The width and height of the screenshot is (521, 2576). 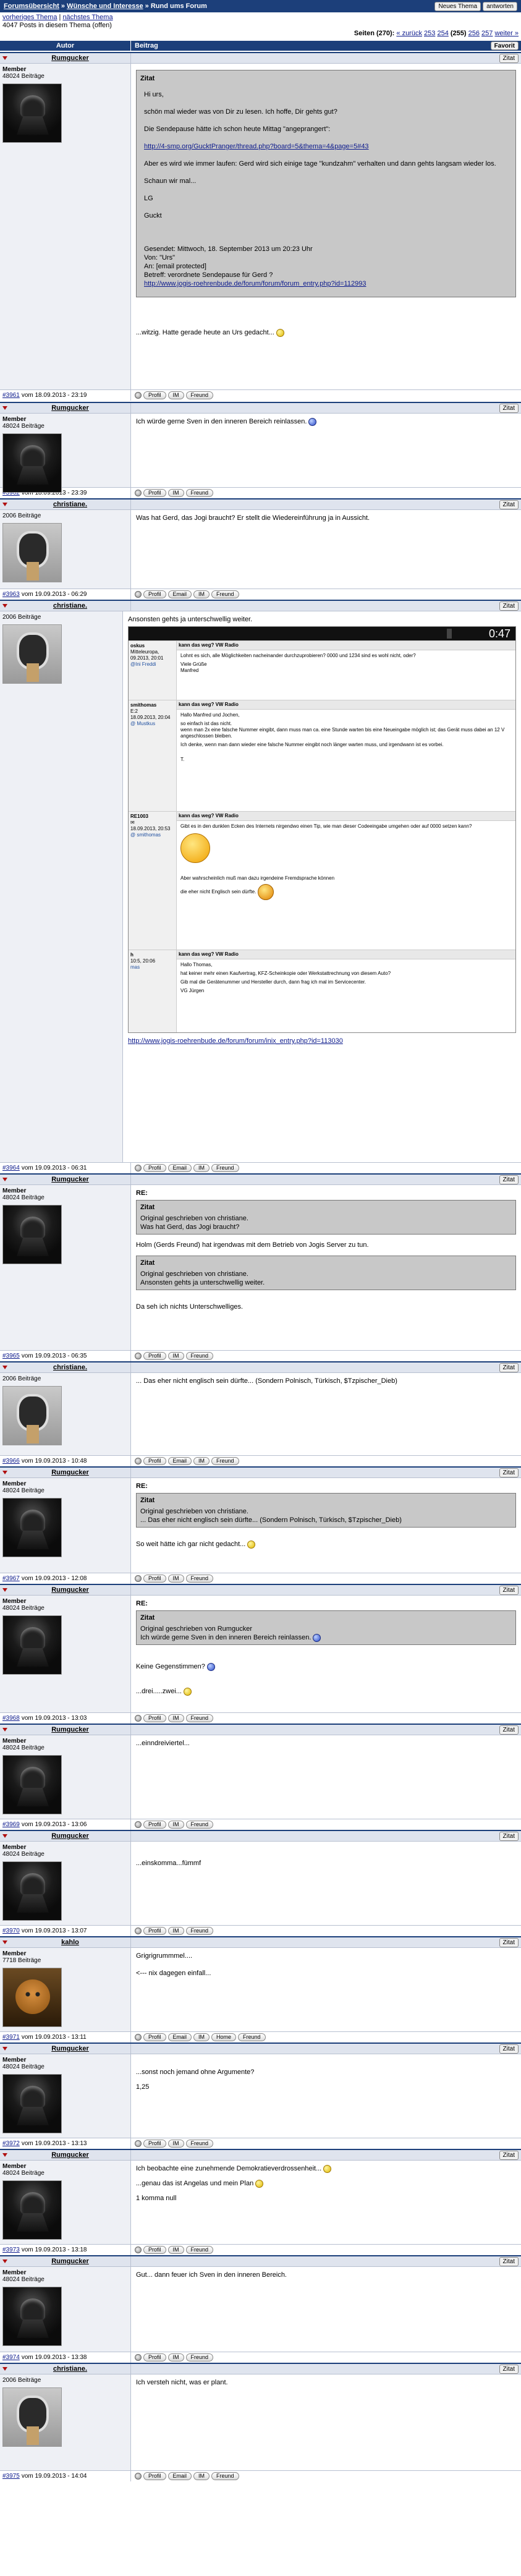 I want to click on post-number-link: #3967, so click(x=11, y=1578).